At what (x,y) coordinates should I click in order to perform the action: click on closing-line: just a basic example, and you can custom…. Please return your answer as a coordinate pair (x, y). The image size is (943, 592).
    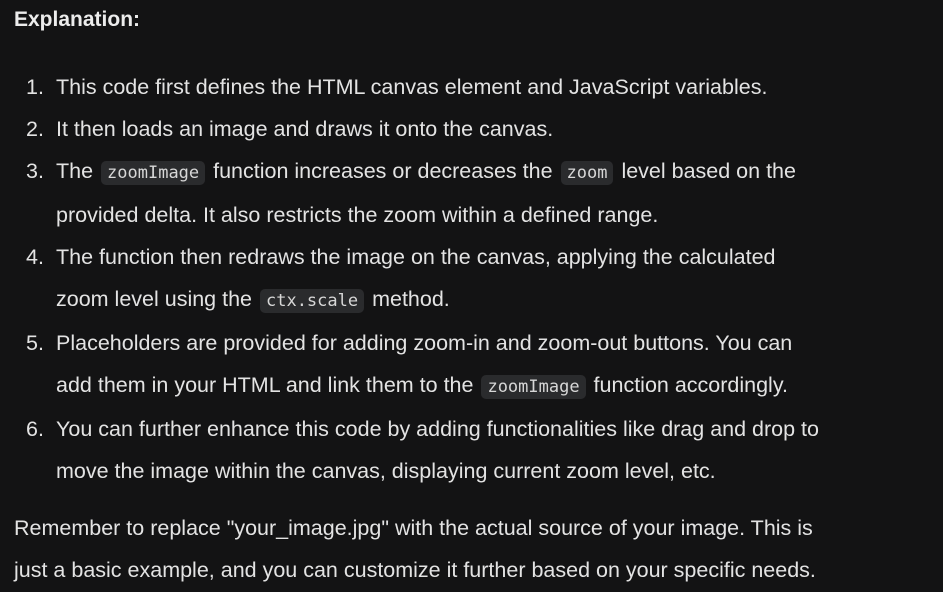
    Looking at the image, I should click on (415, 570).